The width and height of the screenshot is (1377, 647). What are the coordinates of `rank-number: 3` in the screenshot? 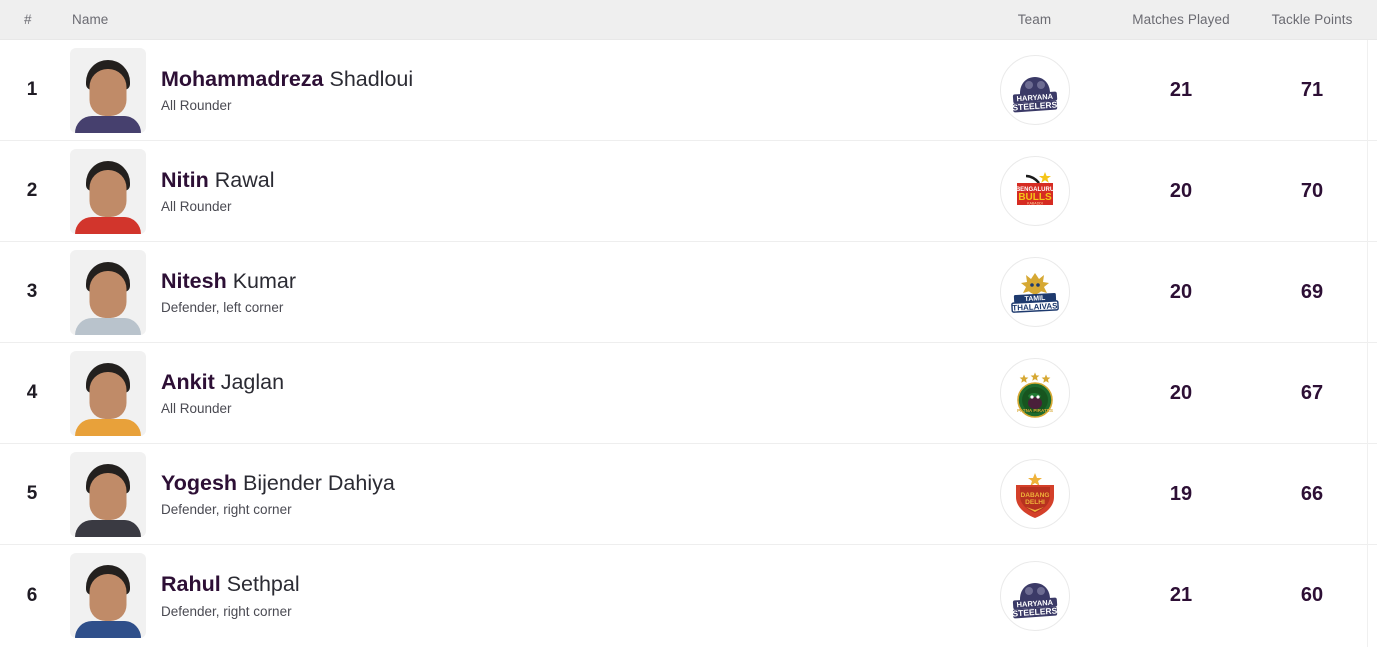 It's located at (32, 291).